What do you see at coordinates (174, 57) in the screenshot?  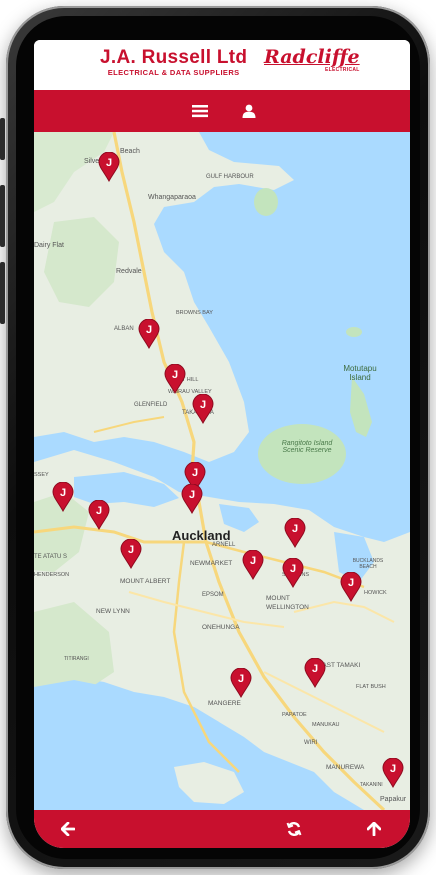 I see `brand-primary-name: J.A. Russell Ltd` at bounding box center [174, 57].